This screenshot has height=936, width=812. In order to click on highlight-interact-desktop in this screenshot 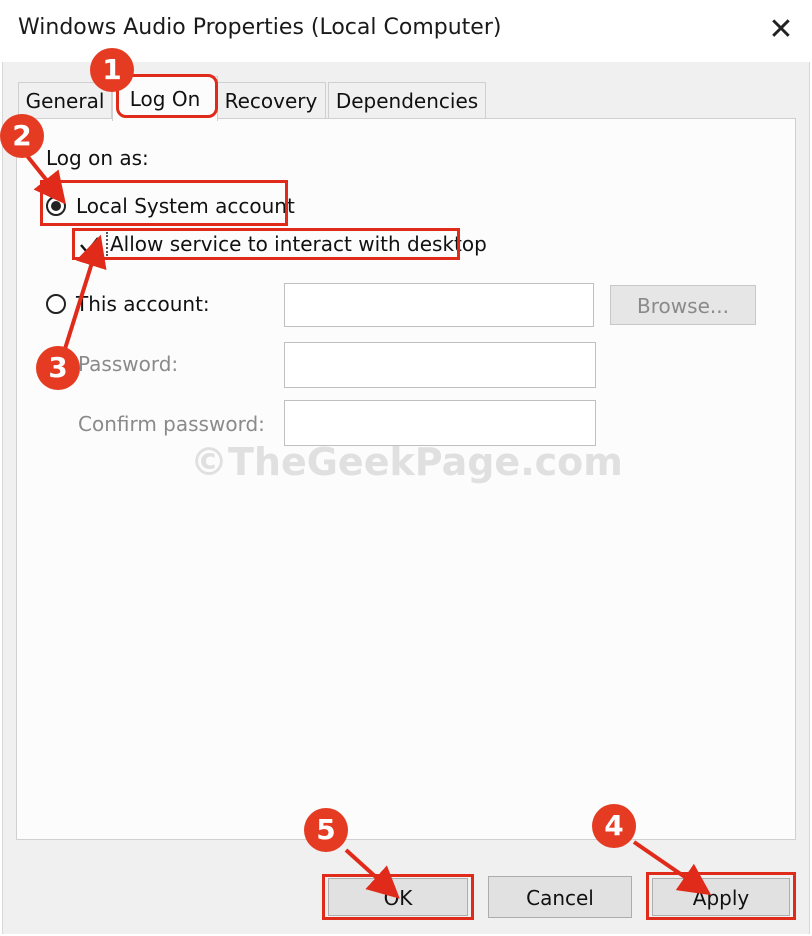, I will do `click(266, 244)`.